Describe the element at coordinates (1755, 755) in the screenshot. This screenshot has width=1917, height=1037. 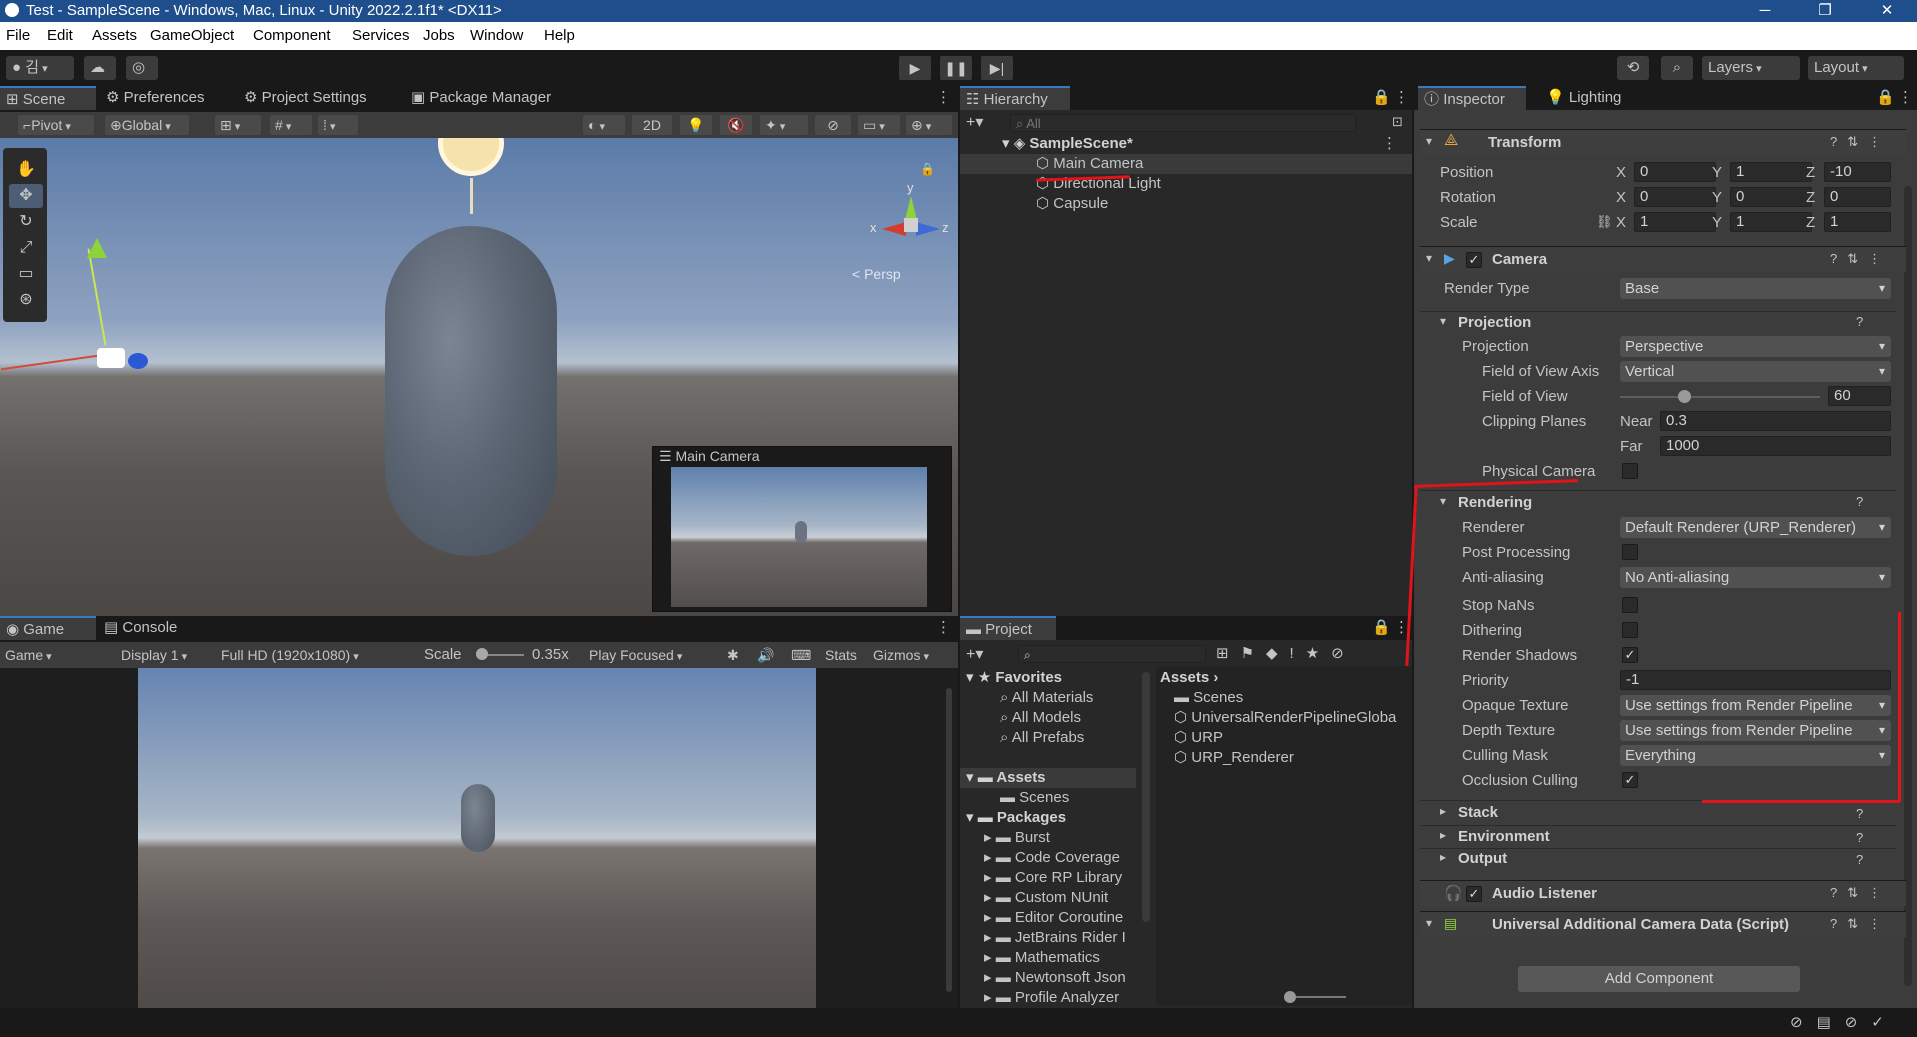
I see `culling-mask-dropdown: Everything` at that location.